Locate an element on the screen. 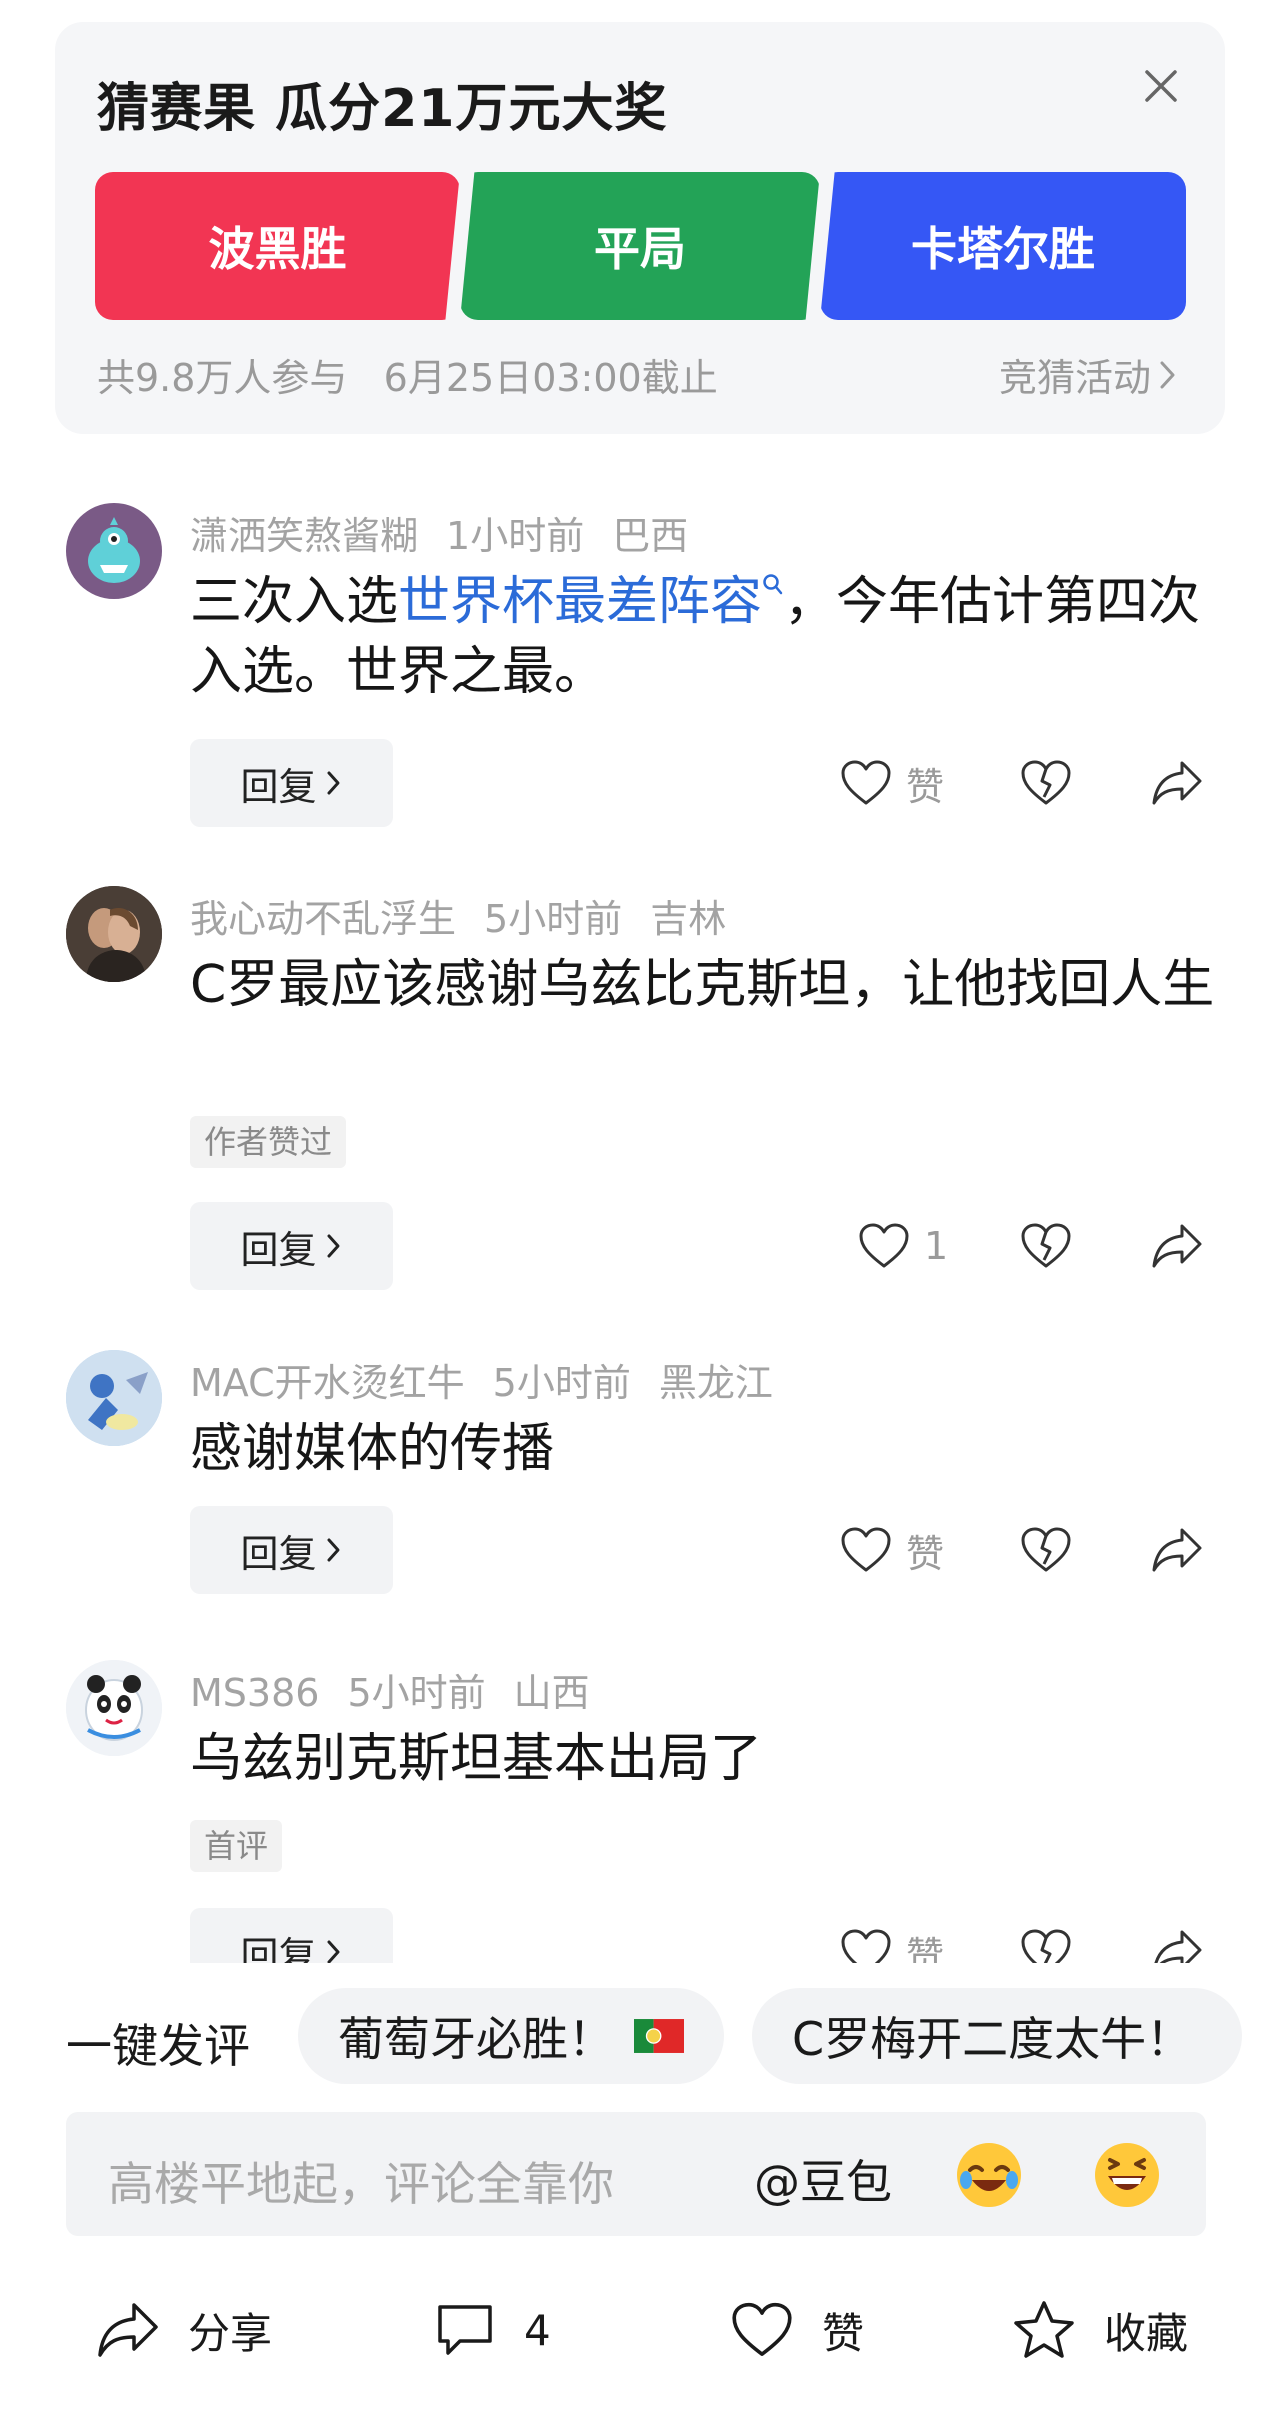  like-post-button: 赞 is located at coordinates (797, 2330).